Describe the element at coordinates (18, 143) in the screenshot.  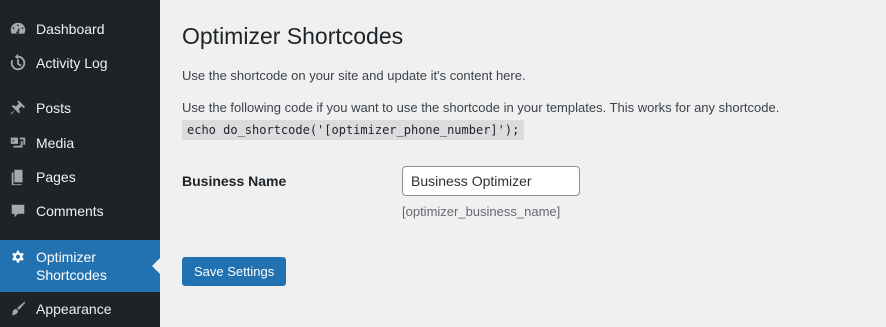
I see `media-icon` at that location.